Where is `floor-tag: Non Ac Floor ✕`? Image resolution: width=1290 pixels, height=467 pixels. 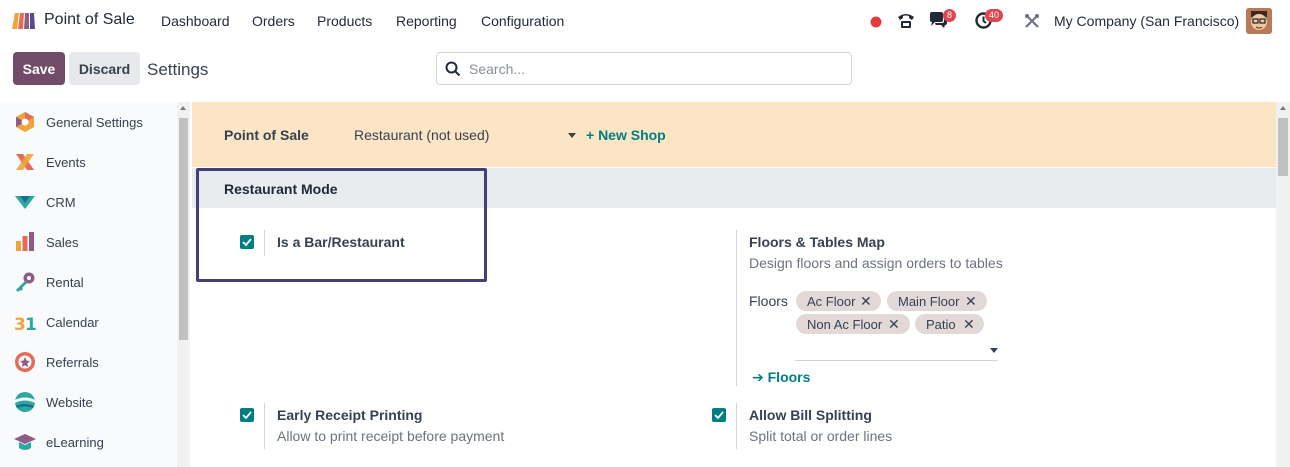 floor-tag: Non Ac Floor ✕ is located at coordinates (853, 324).